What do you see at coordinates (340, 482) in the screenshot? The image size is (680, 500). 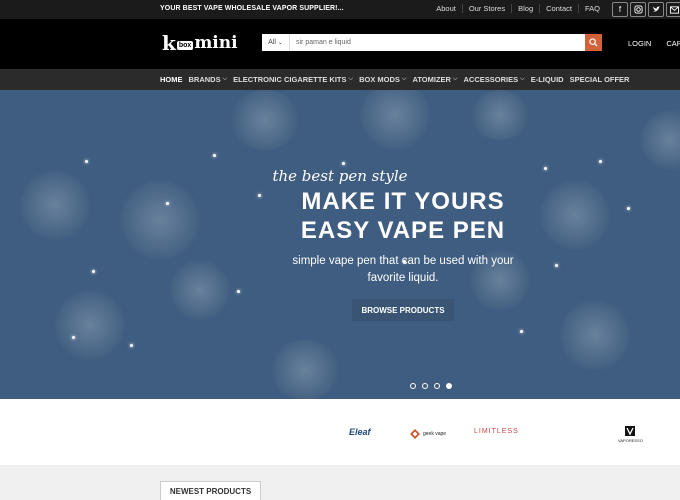 I see `products-section: NEWEST PRODUCTS` at bounding box center [340, 482].